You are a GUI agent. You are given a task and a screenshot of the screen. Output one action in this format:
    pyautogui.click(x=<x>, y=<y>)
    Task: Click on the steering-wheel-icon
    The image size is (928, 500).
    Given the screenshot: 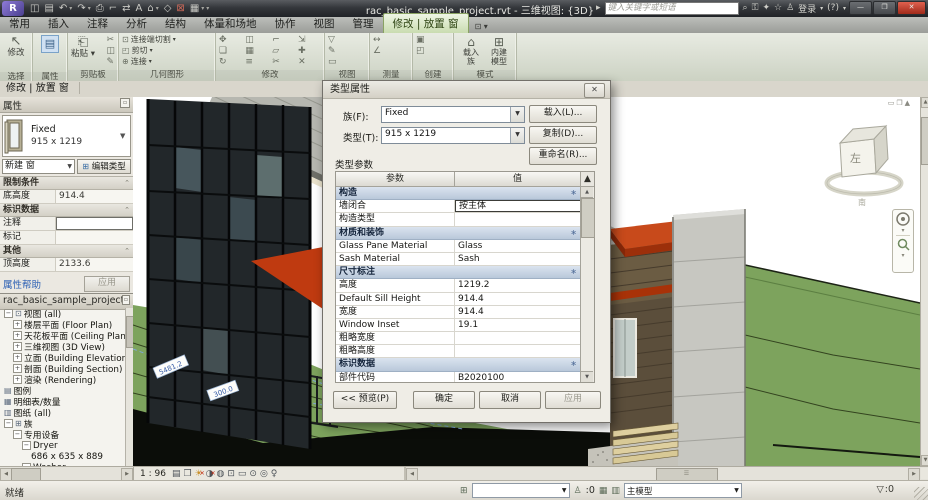 What is the action you would take?
    pyautogui.click(x=903, y=219)
    